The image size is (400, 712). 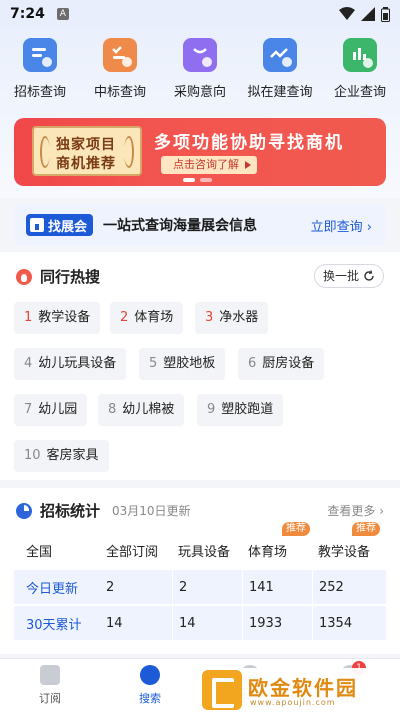 I want to click on nav-search: 搜索, so click(x=150, y=685).